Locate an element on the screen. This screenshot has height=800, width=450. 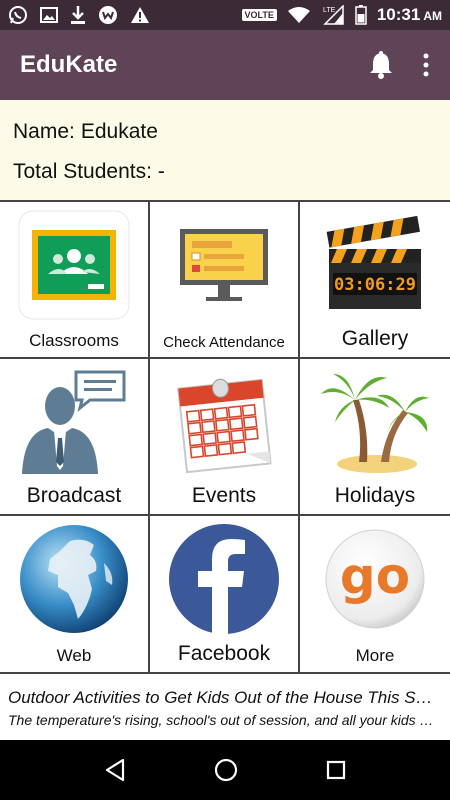
tile-check-attendance: Check Attendance is located at coordinates (225, 280).